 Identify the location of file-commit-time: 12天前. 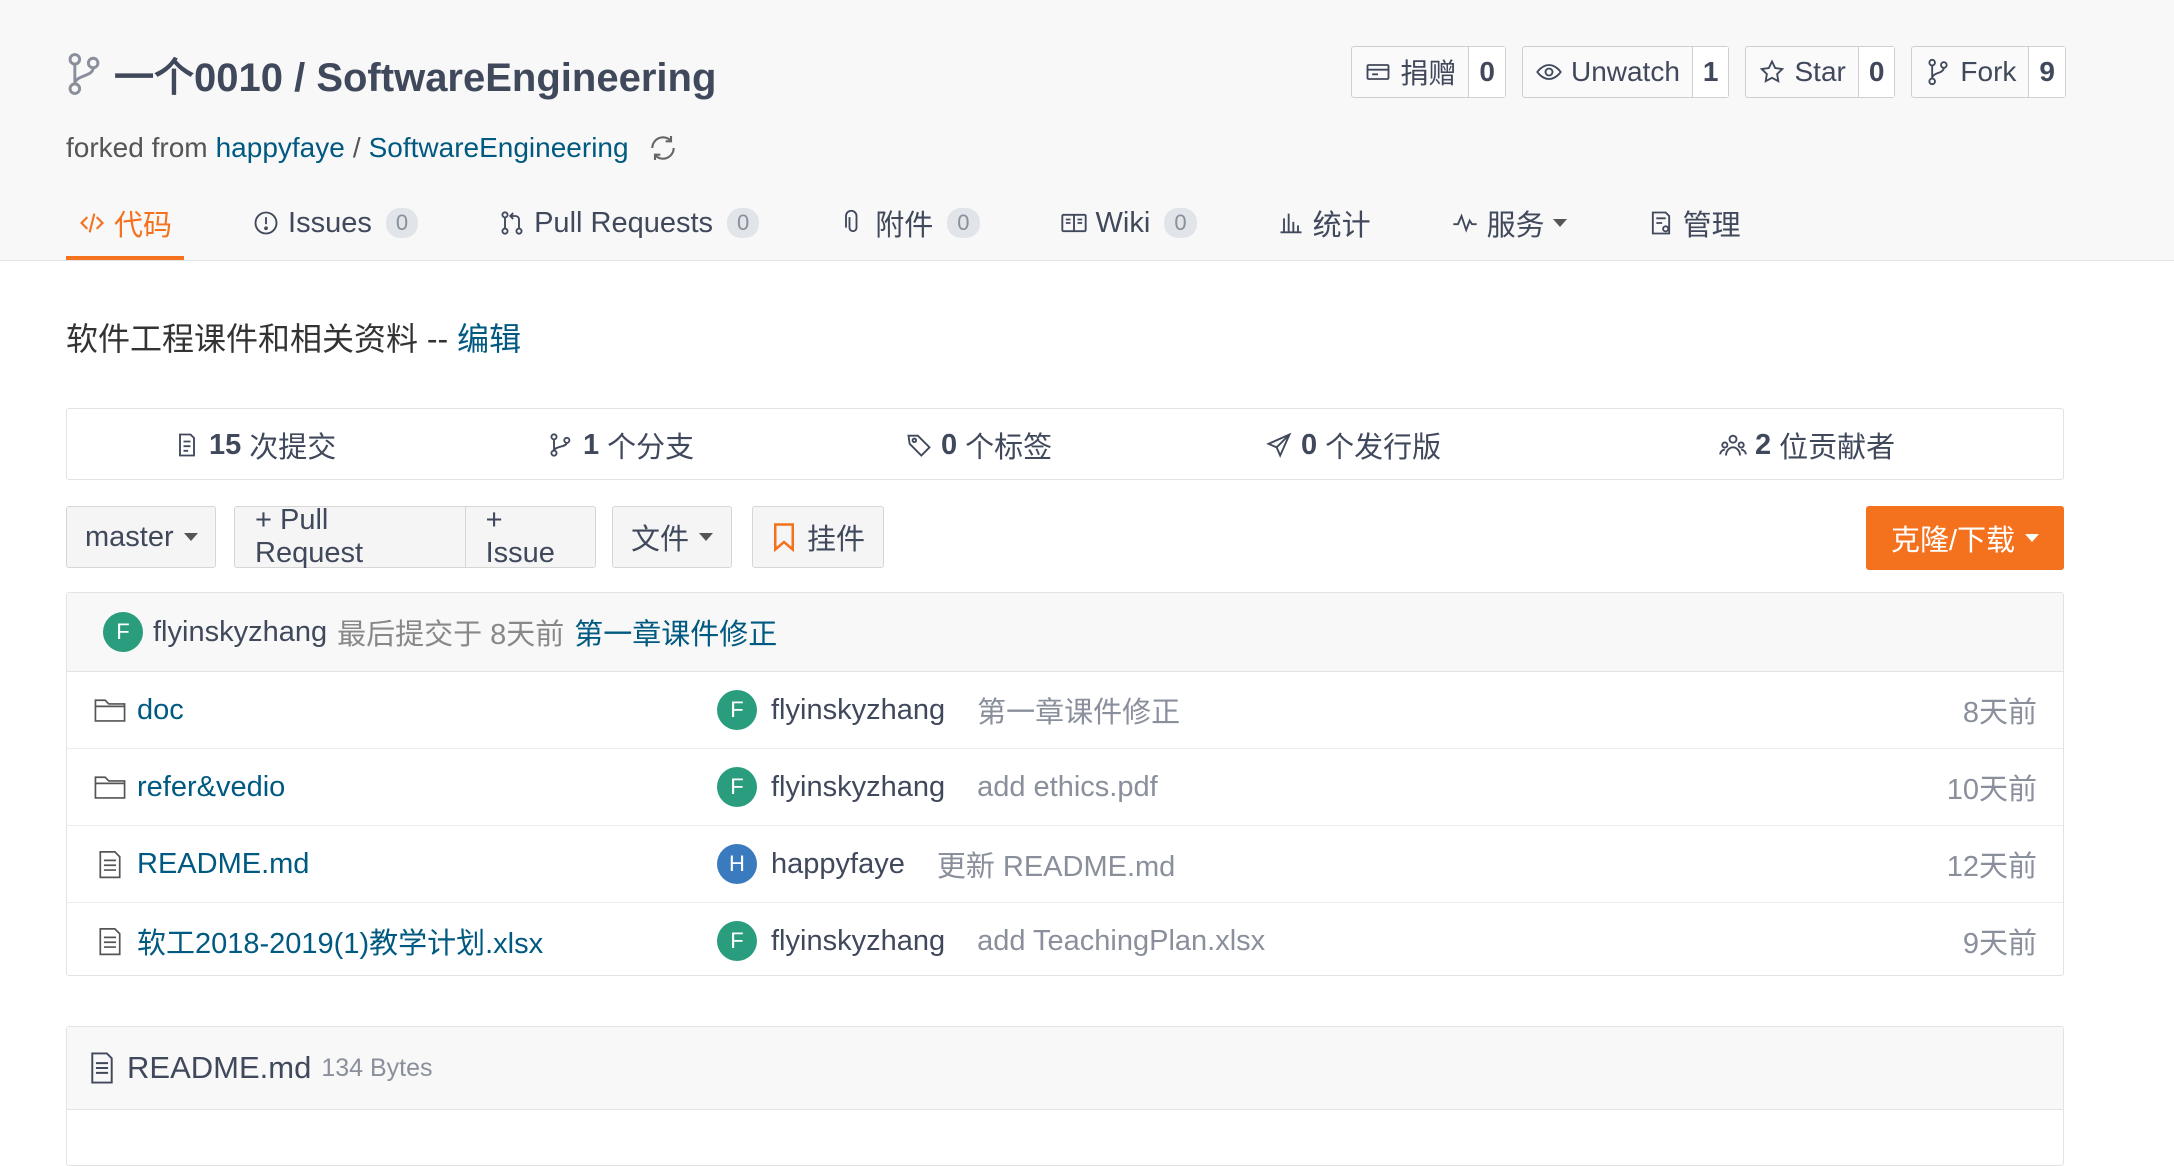
(1991, 867).